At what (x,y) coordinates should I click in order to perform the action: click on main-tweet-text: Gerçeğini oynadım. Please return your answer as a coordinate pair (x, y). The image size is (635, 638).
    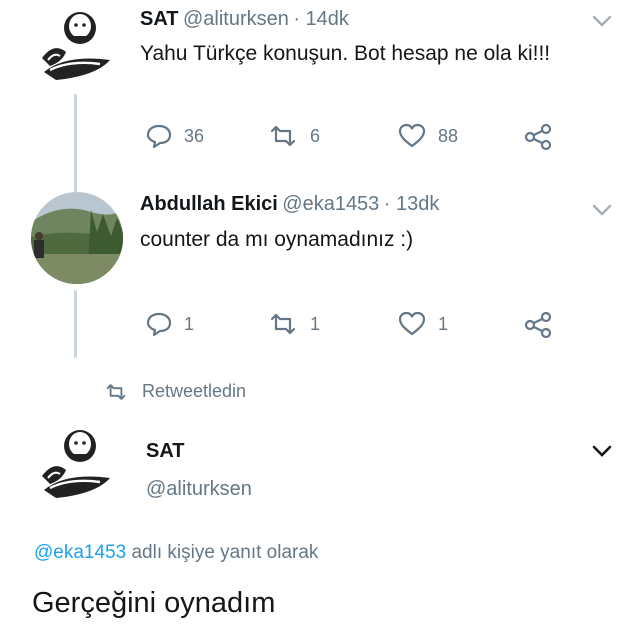
    Looking at the image, I should click on (154, 603).